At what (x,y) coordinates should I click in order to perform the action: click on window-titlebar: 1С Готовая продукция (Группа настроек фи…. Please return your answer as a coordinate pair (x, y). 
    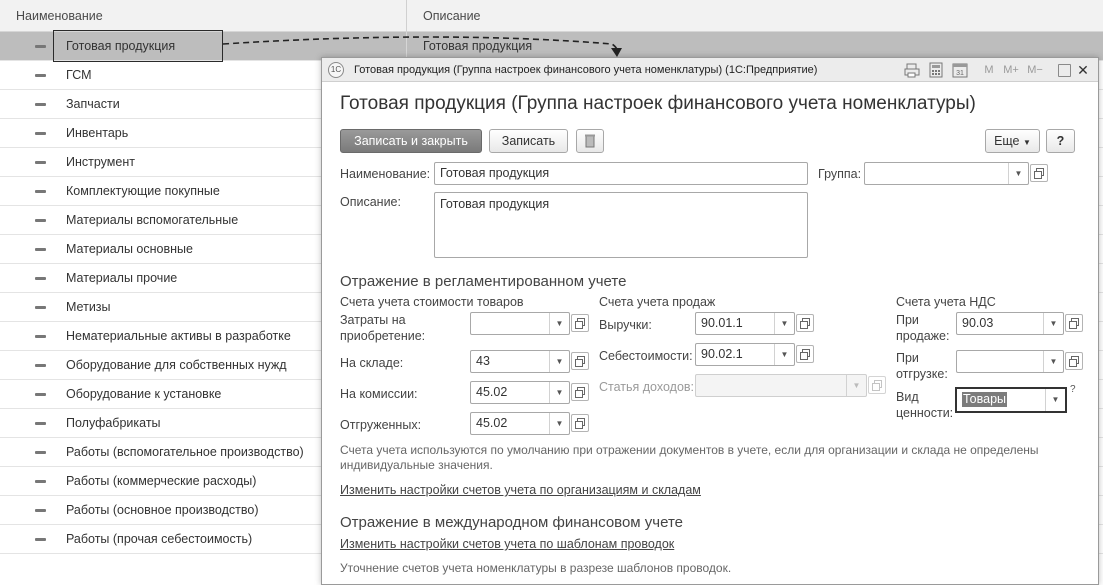
    Looking at the image, I should click on (710, 70).